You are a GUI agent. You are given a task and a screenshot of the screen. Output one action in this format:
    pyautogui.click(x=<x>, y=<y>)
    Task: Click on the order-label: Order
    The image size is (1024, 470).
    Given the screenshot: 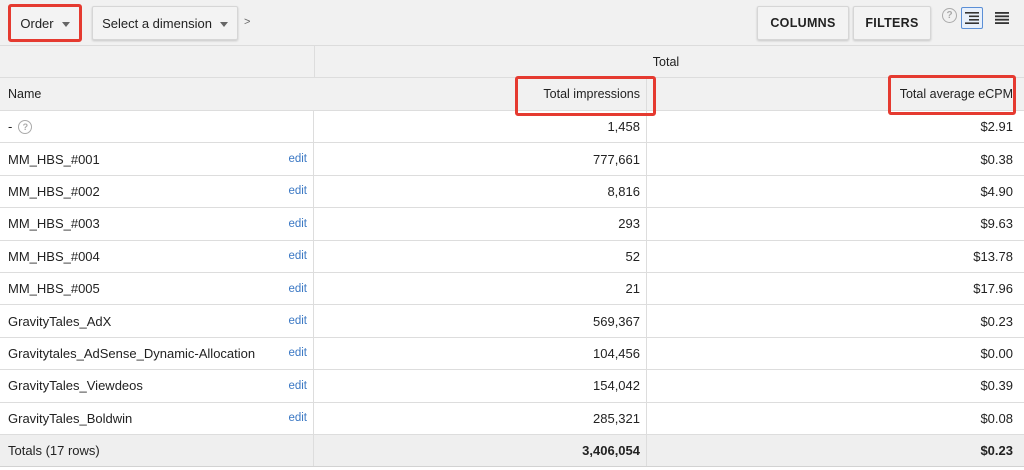 What is the action you would take?
    pyautogui.click(x=37, y=23)
    